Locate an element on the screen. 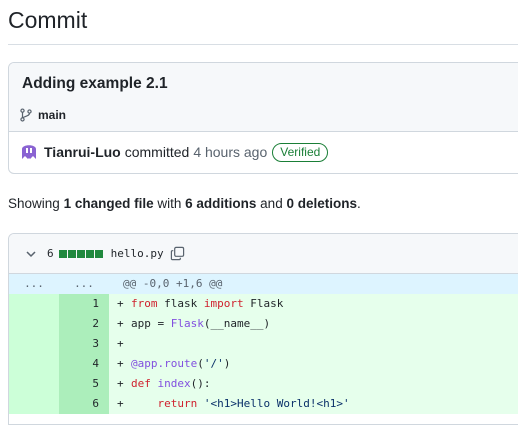 The image size is (518, 425). code-line: + is located at coordinates (313, 344).